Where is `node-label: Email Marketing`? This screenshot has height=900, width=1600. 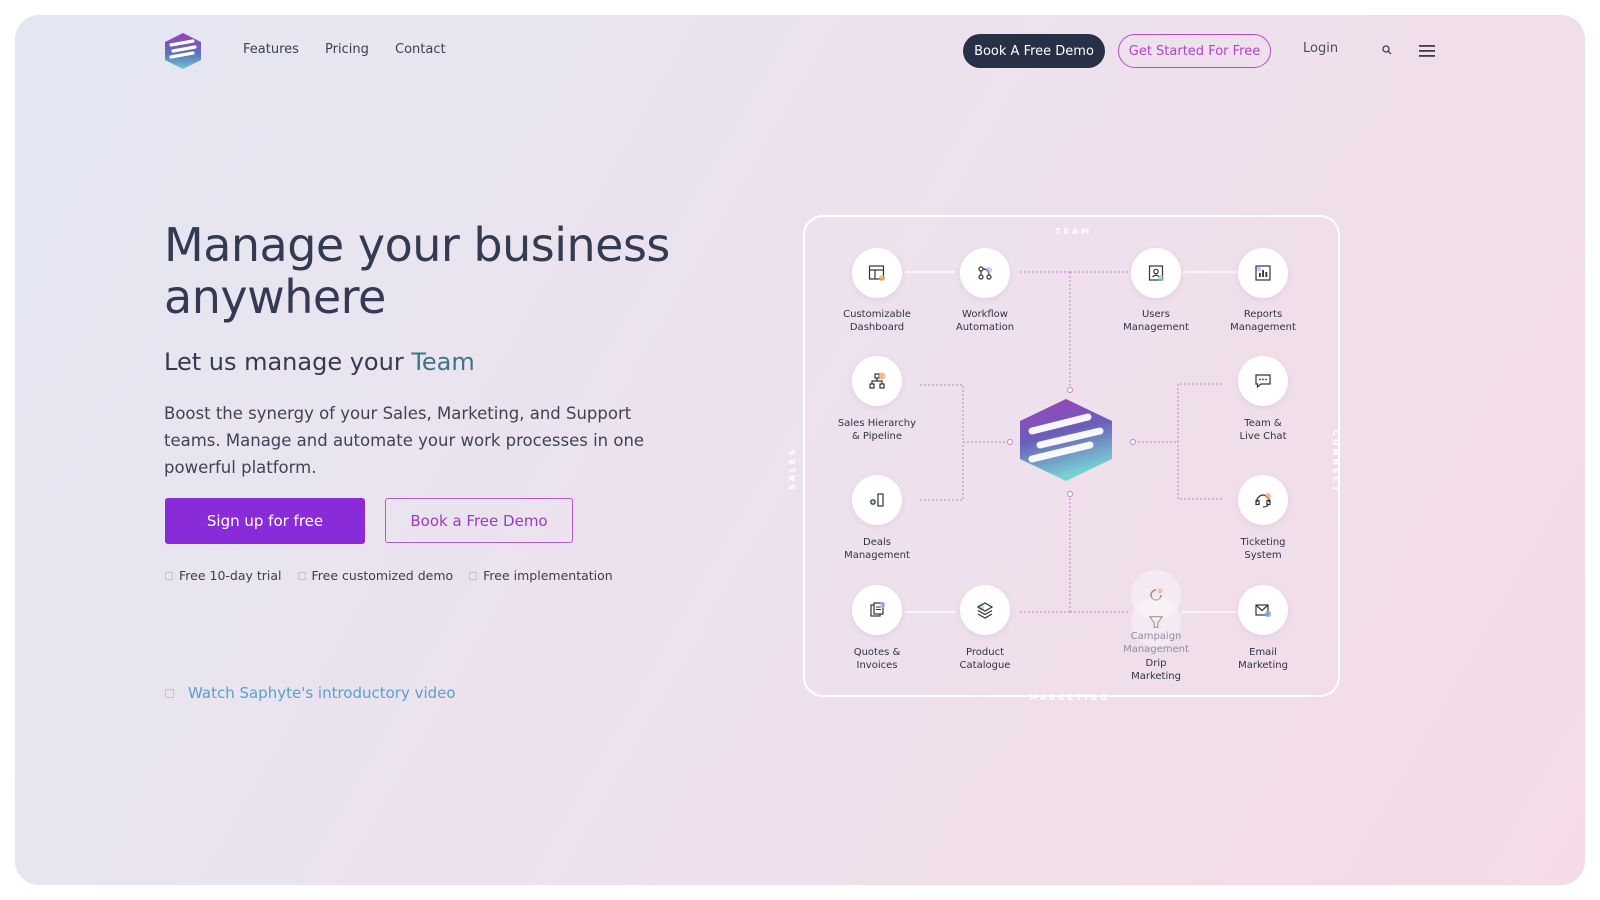
node-label: Email Marketing is located at coordinates (1263, 659).